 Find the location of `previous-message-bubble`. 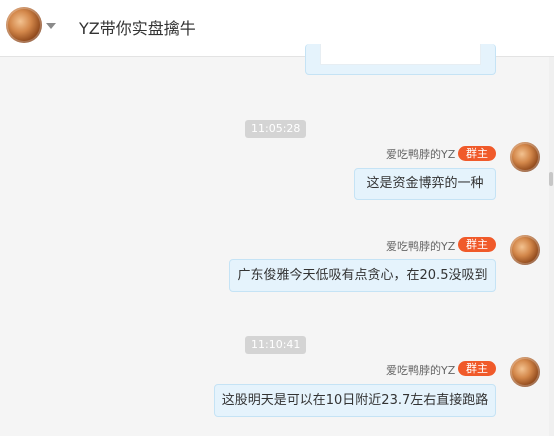

previous-message-bubble is located at coordinates (400, 59).